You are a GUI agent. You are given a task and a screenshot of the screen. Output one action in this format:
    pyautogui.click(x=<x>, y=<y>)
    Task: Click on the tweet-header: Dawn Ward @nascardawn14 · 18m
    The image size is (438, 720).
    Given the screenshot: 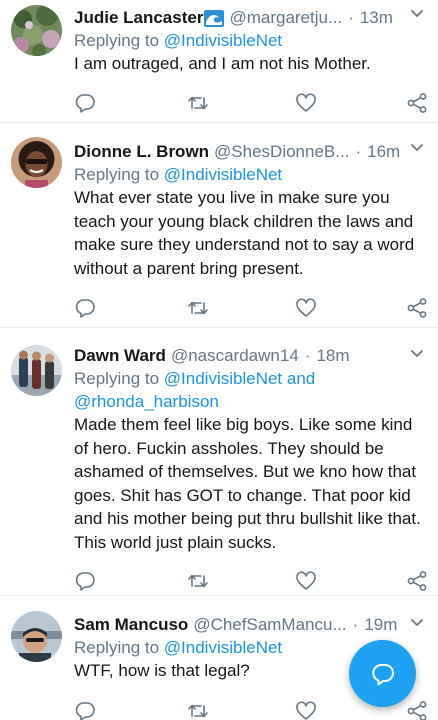 What is the action you would take?
    pyautogui.click(x=249, y=356)
    